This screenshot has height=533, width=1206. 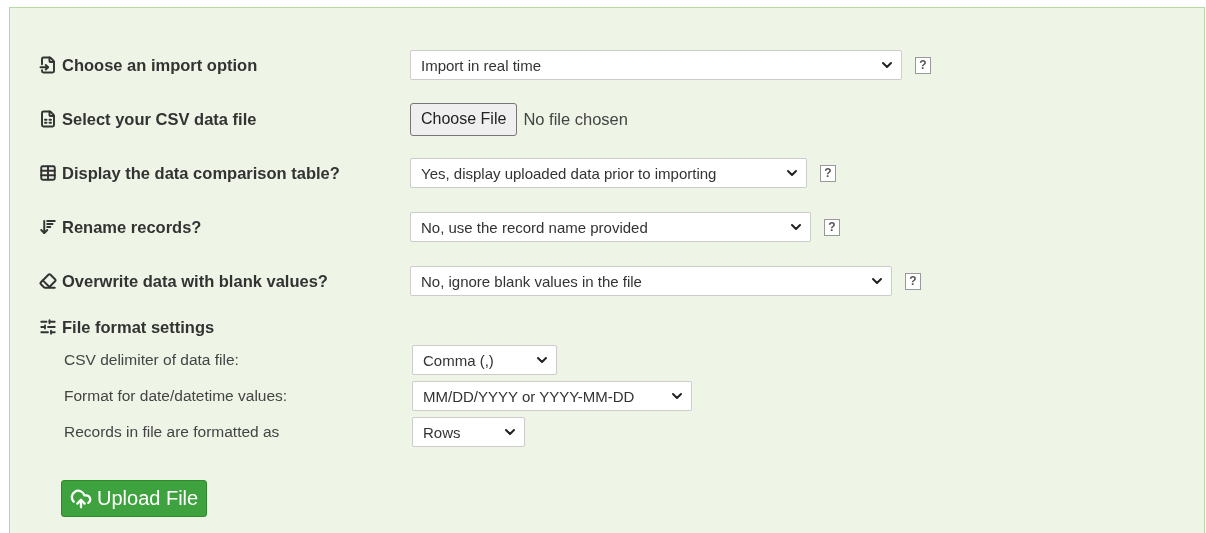 I want to click on option-label: Display the data comparison table?, so click(x=201, y=173).